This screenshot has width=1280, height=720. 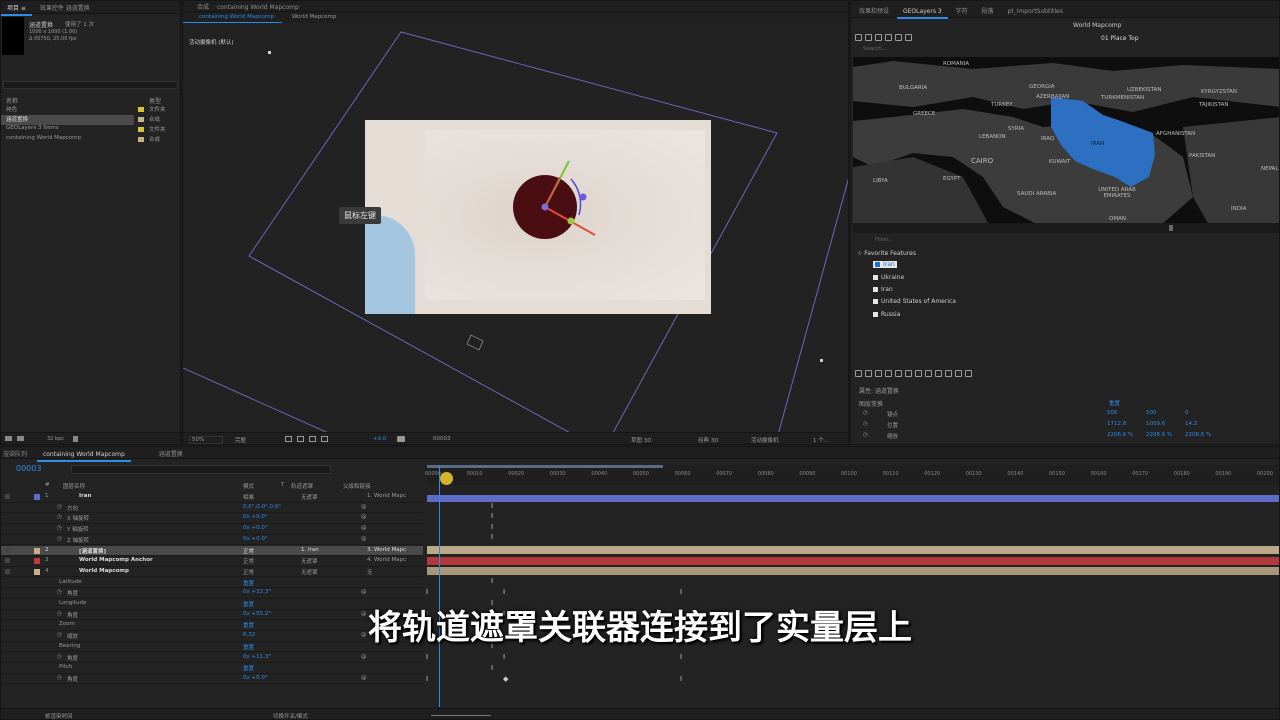 I want to click on property-value: 0x +0.0°, so click(x=255, y=517).